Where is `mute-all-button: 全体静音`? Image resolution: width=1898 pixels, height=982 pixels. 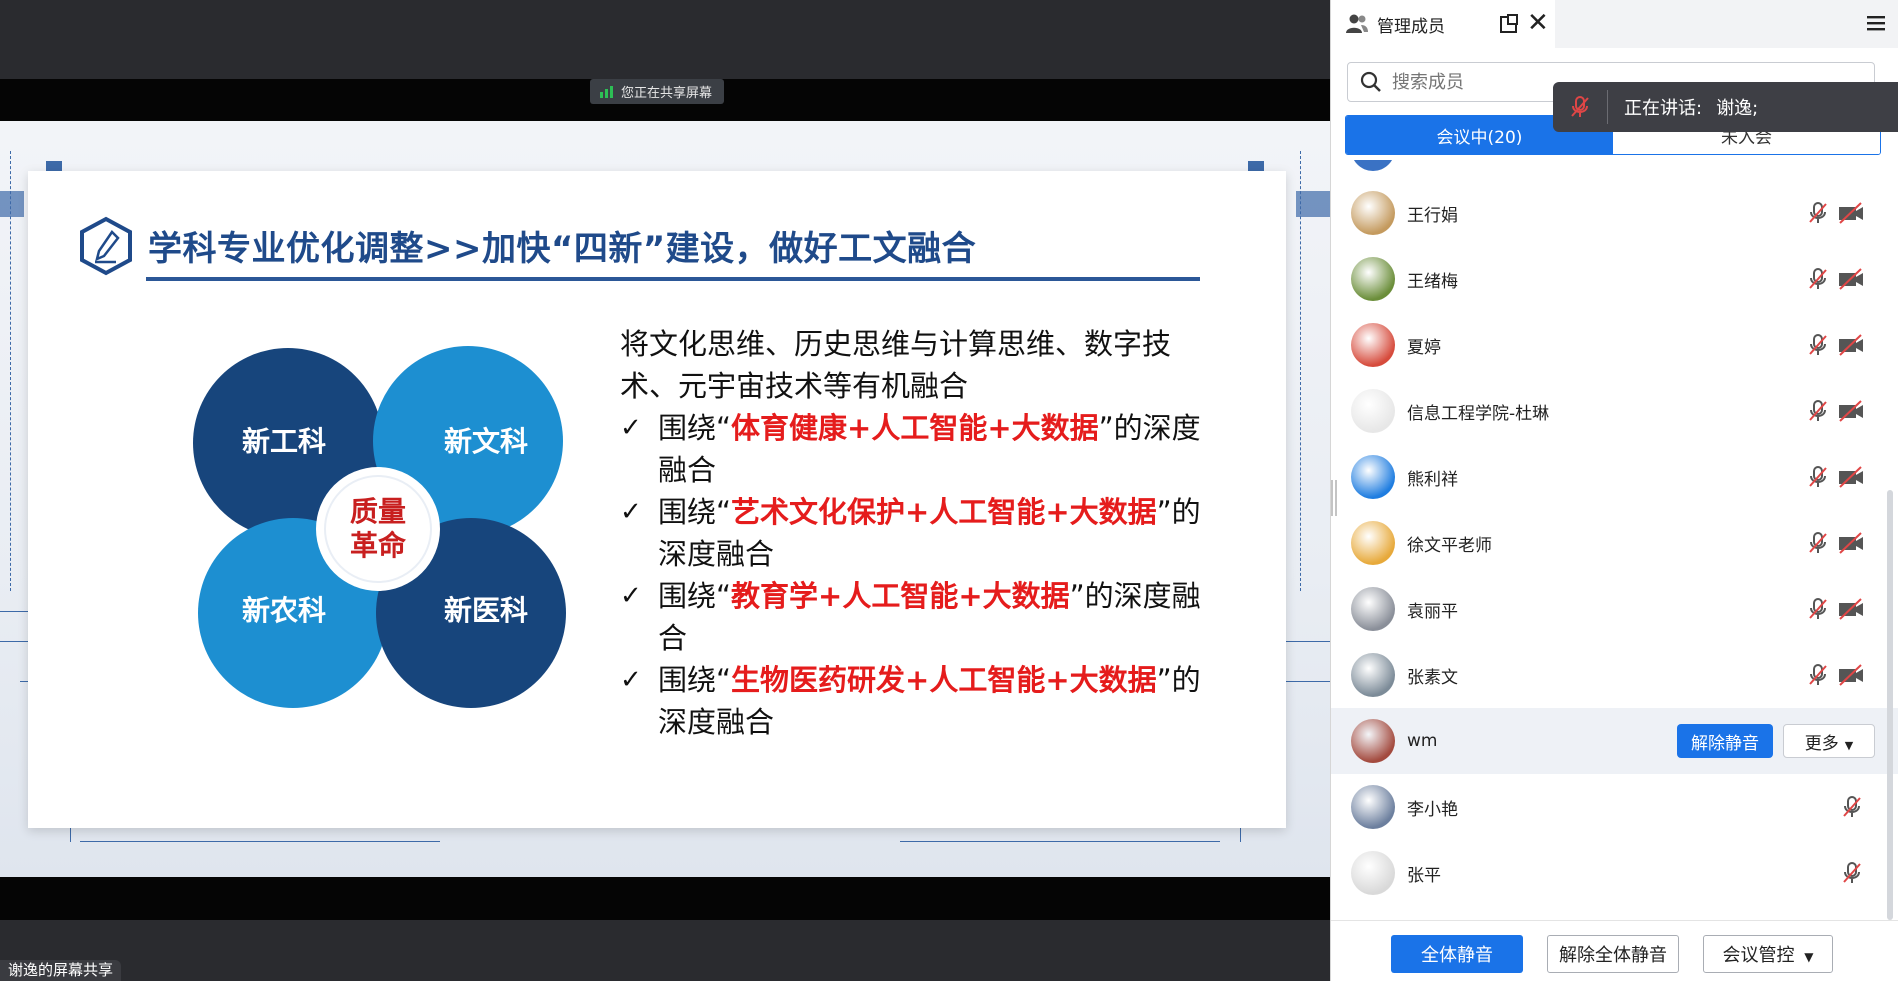 mute-all-button: 全体静音 is located at coordinates (1457, 954).